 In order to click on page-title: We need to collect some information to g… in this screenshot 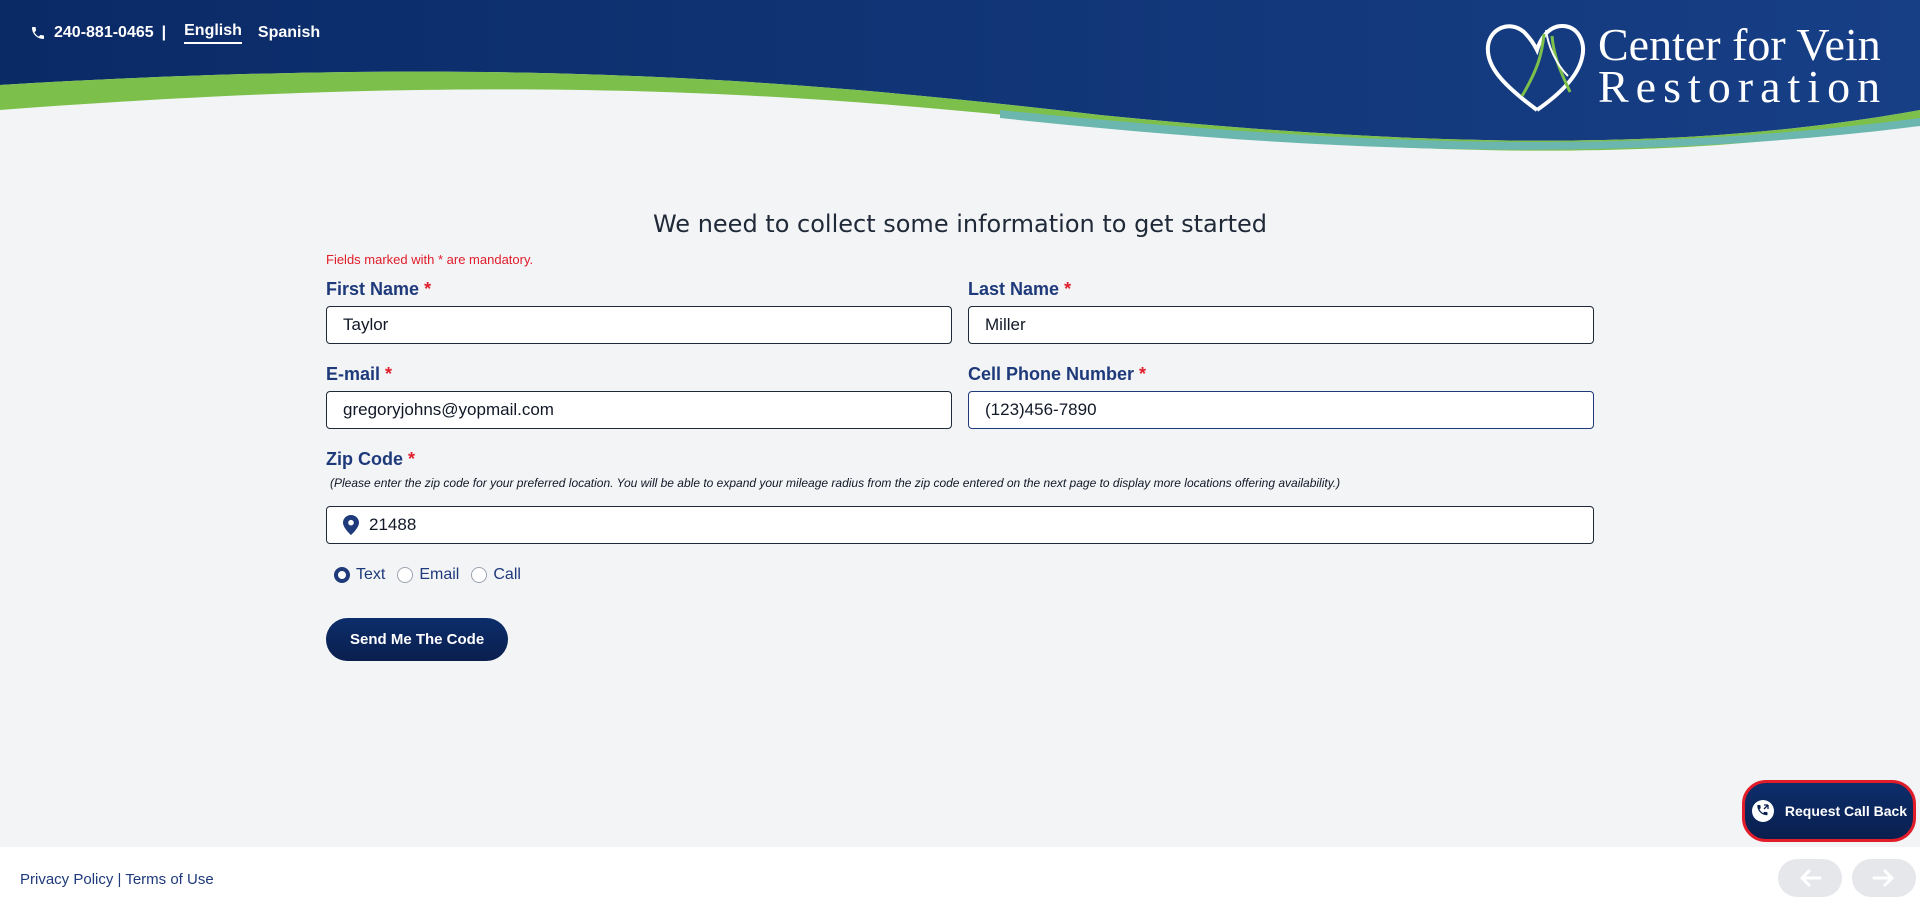, I will do `click(960, 224)`.